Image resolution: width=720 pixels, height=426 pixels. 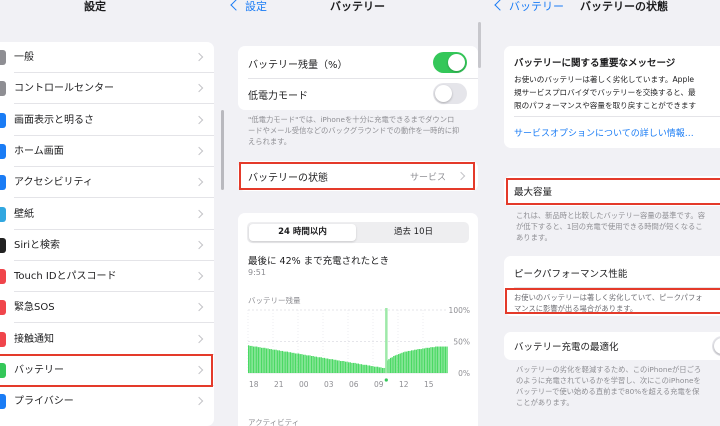 I want to click on settings-item: 緊急SOS, so click(x=107, y=308).